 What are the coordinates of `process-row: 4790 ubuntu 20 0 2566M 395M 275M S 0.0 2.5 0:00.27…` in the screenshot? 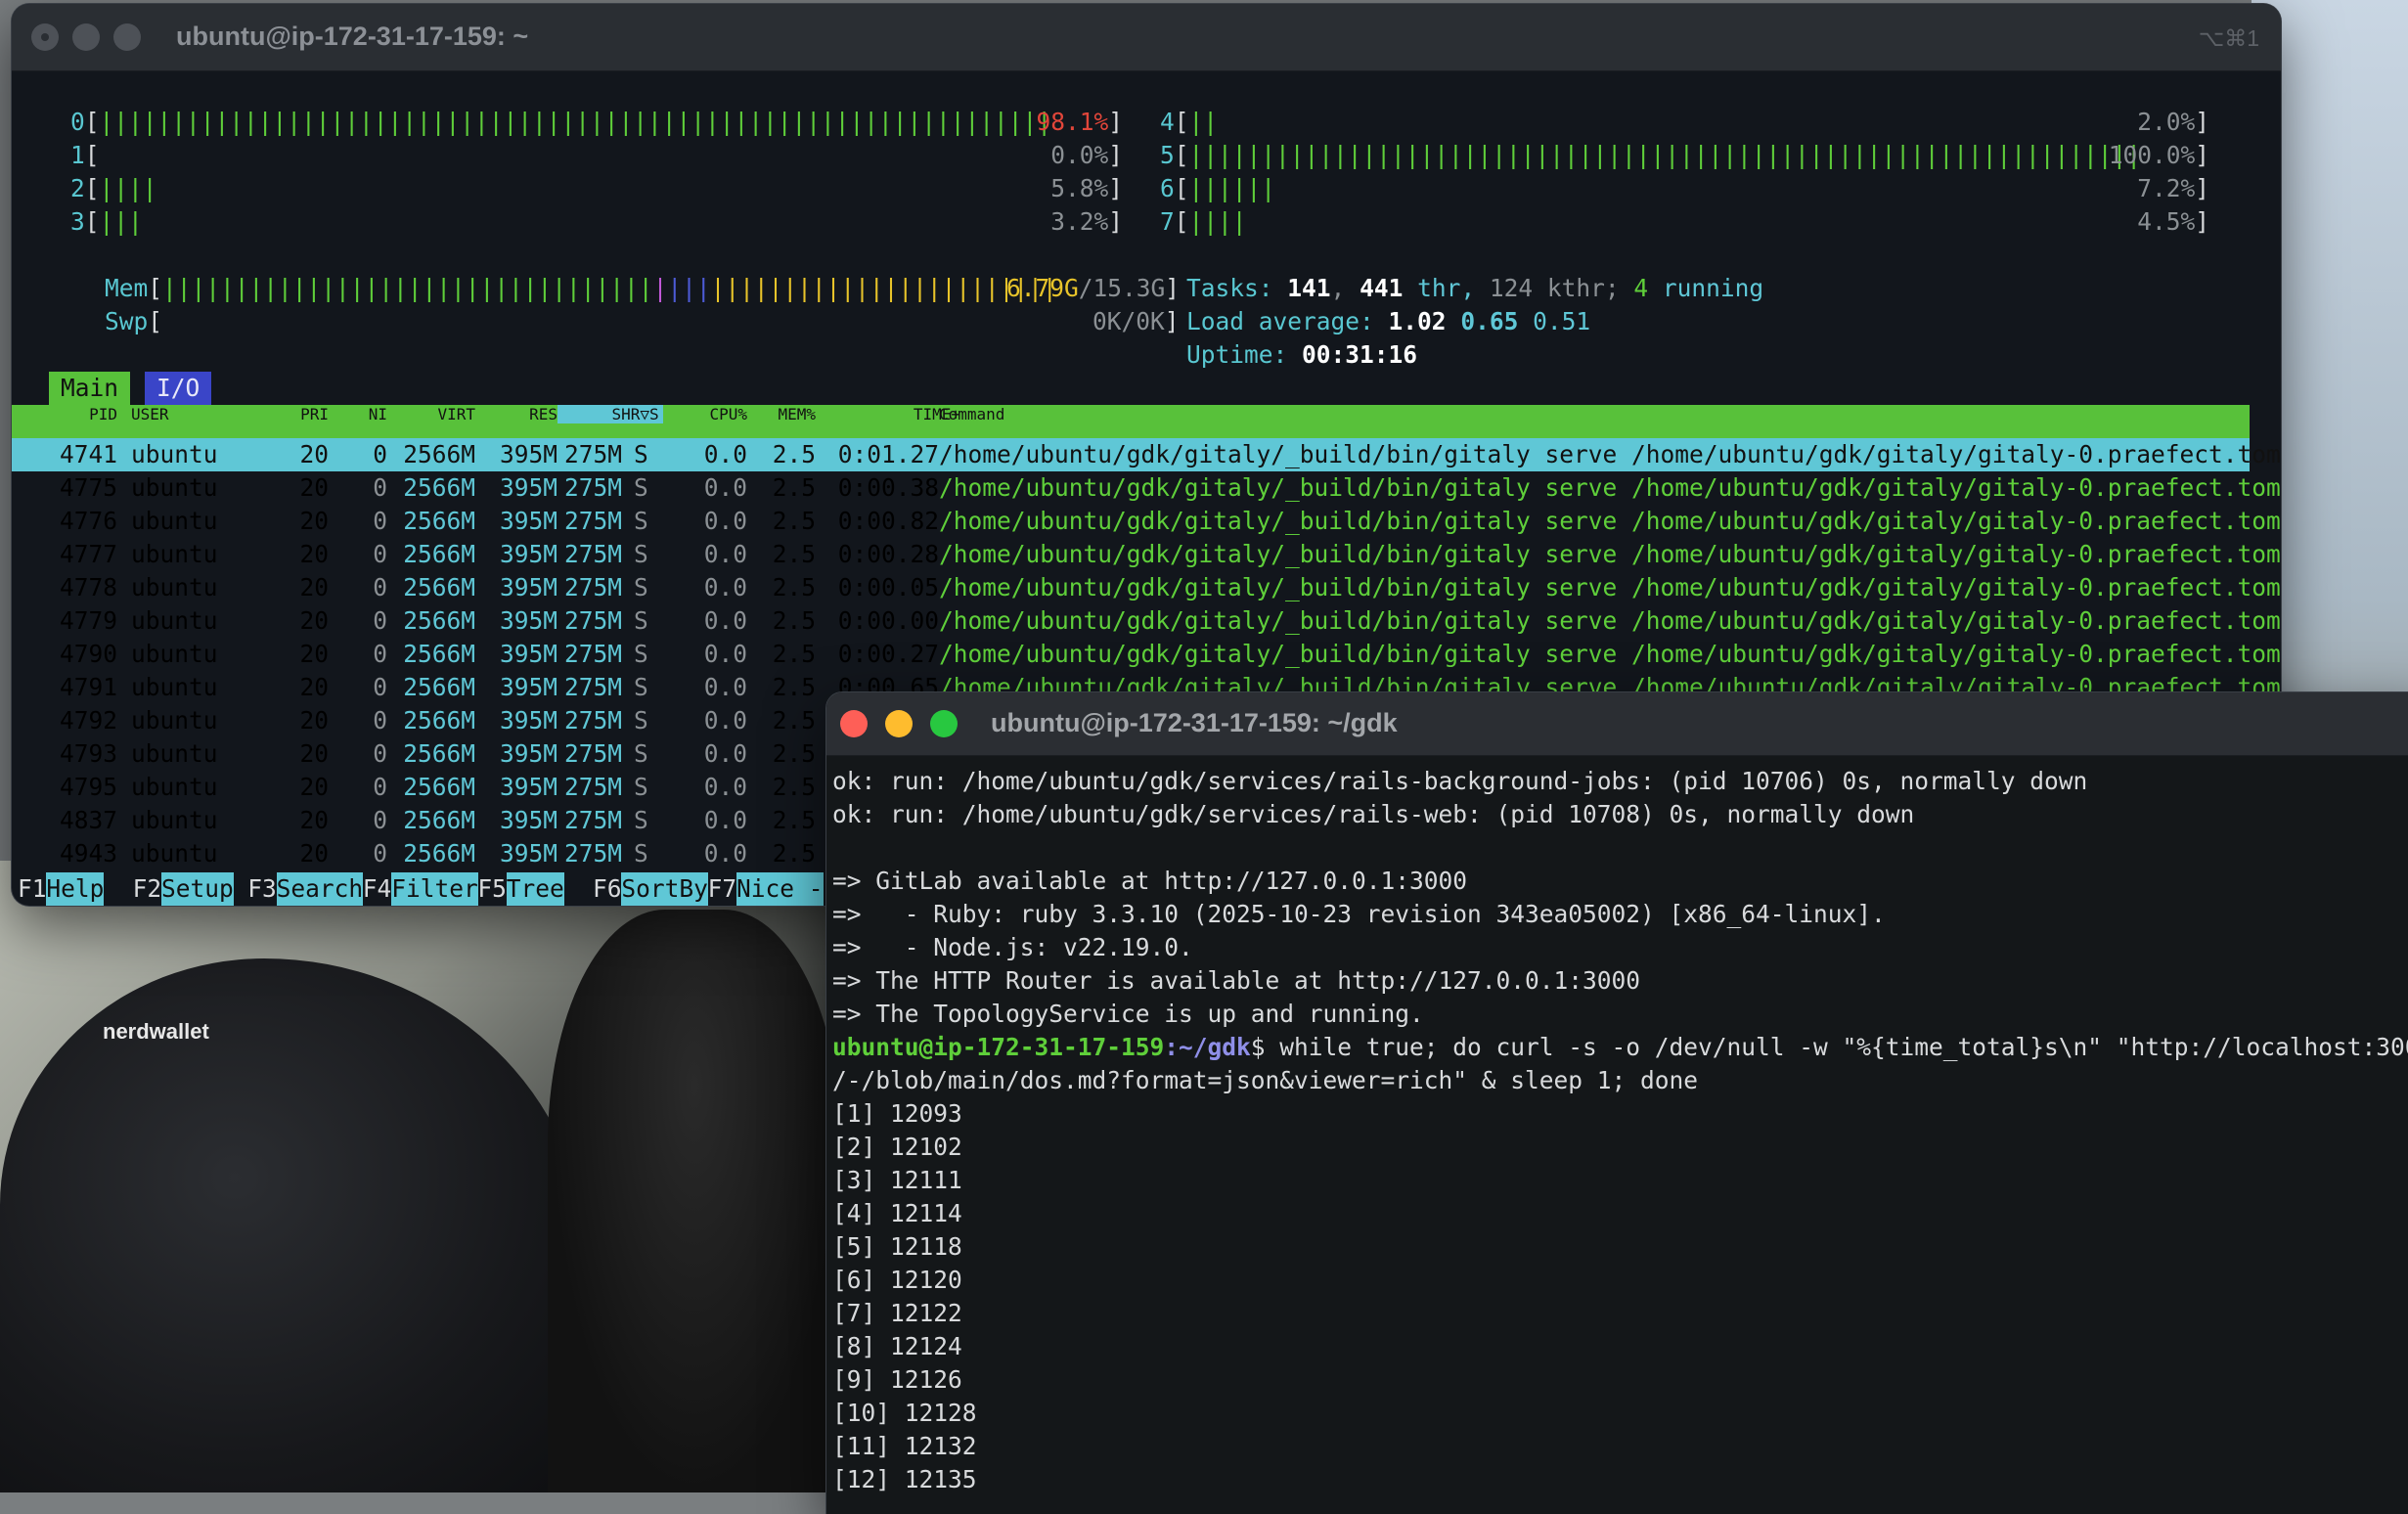 It's located at (1146, 654).